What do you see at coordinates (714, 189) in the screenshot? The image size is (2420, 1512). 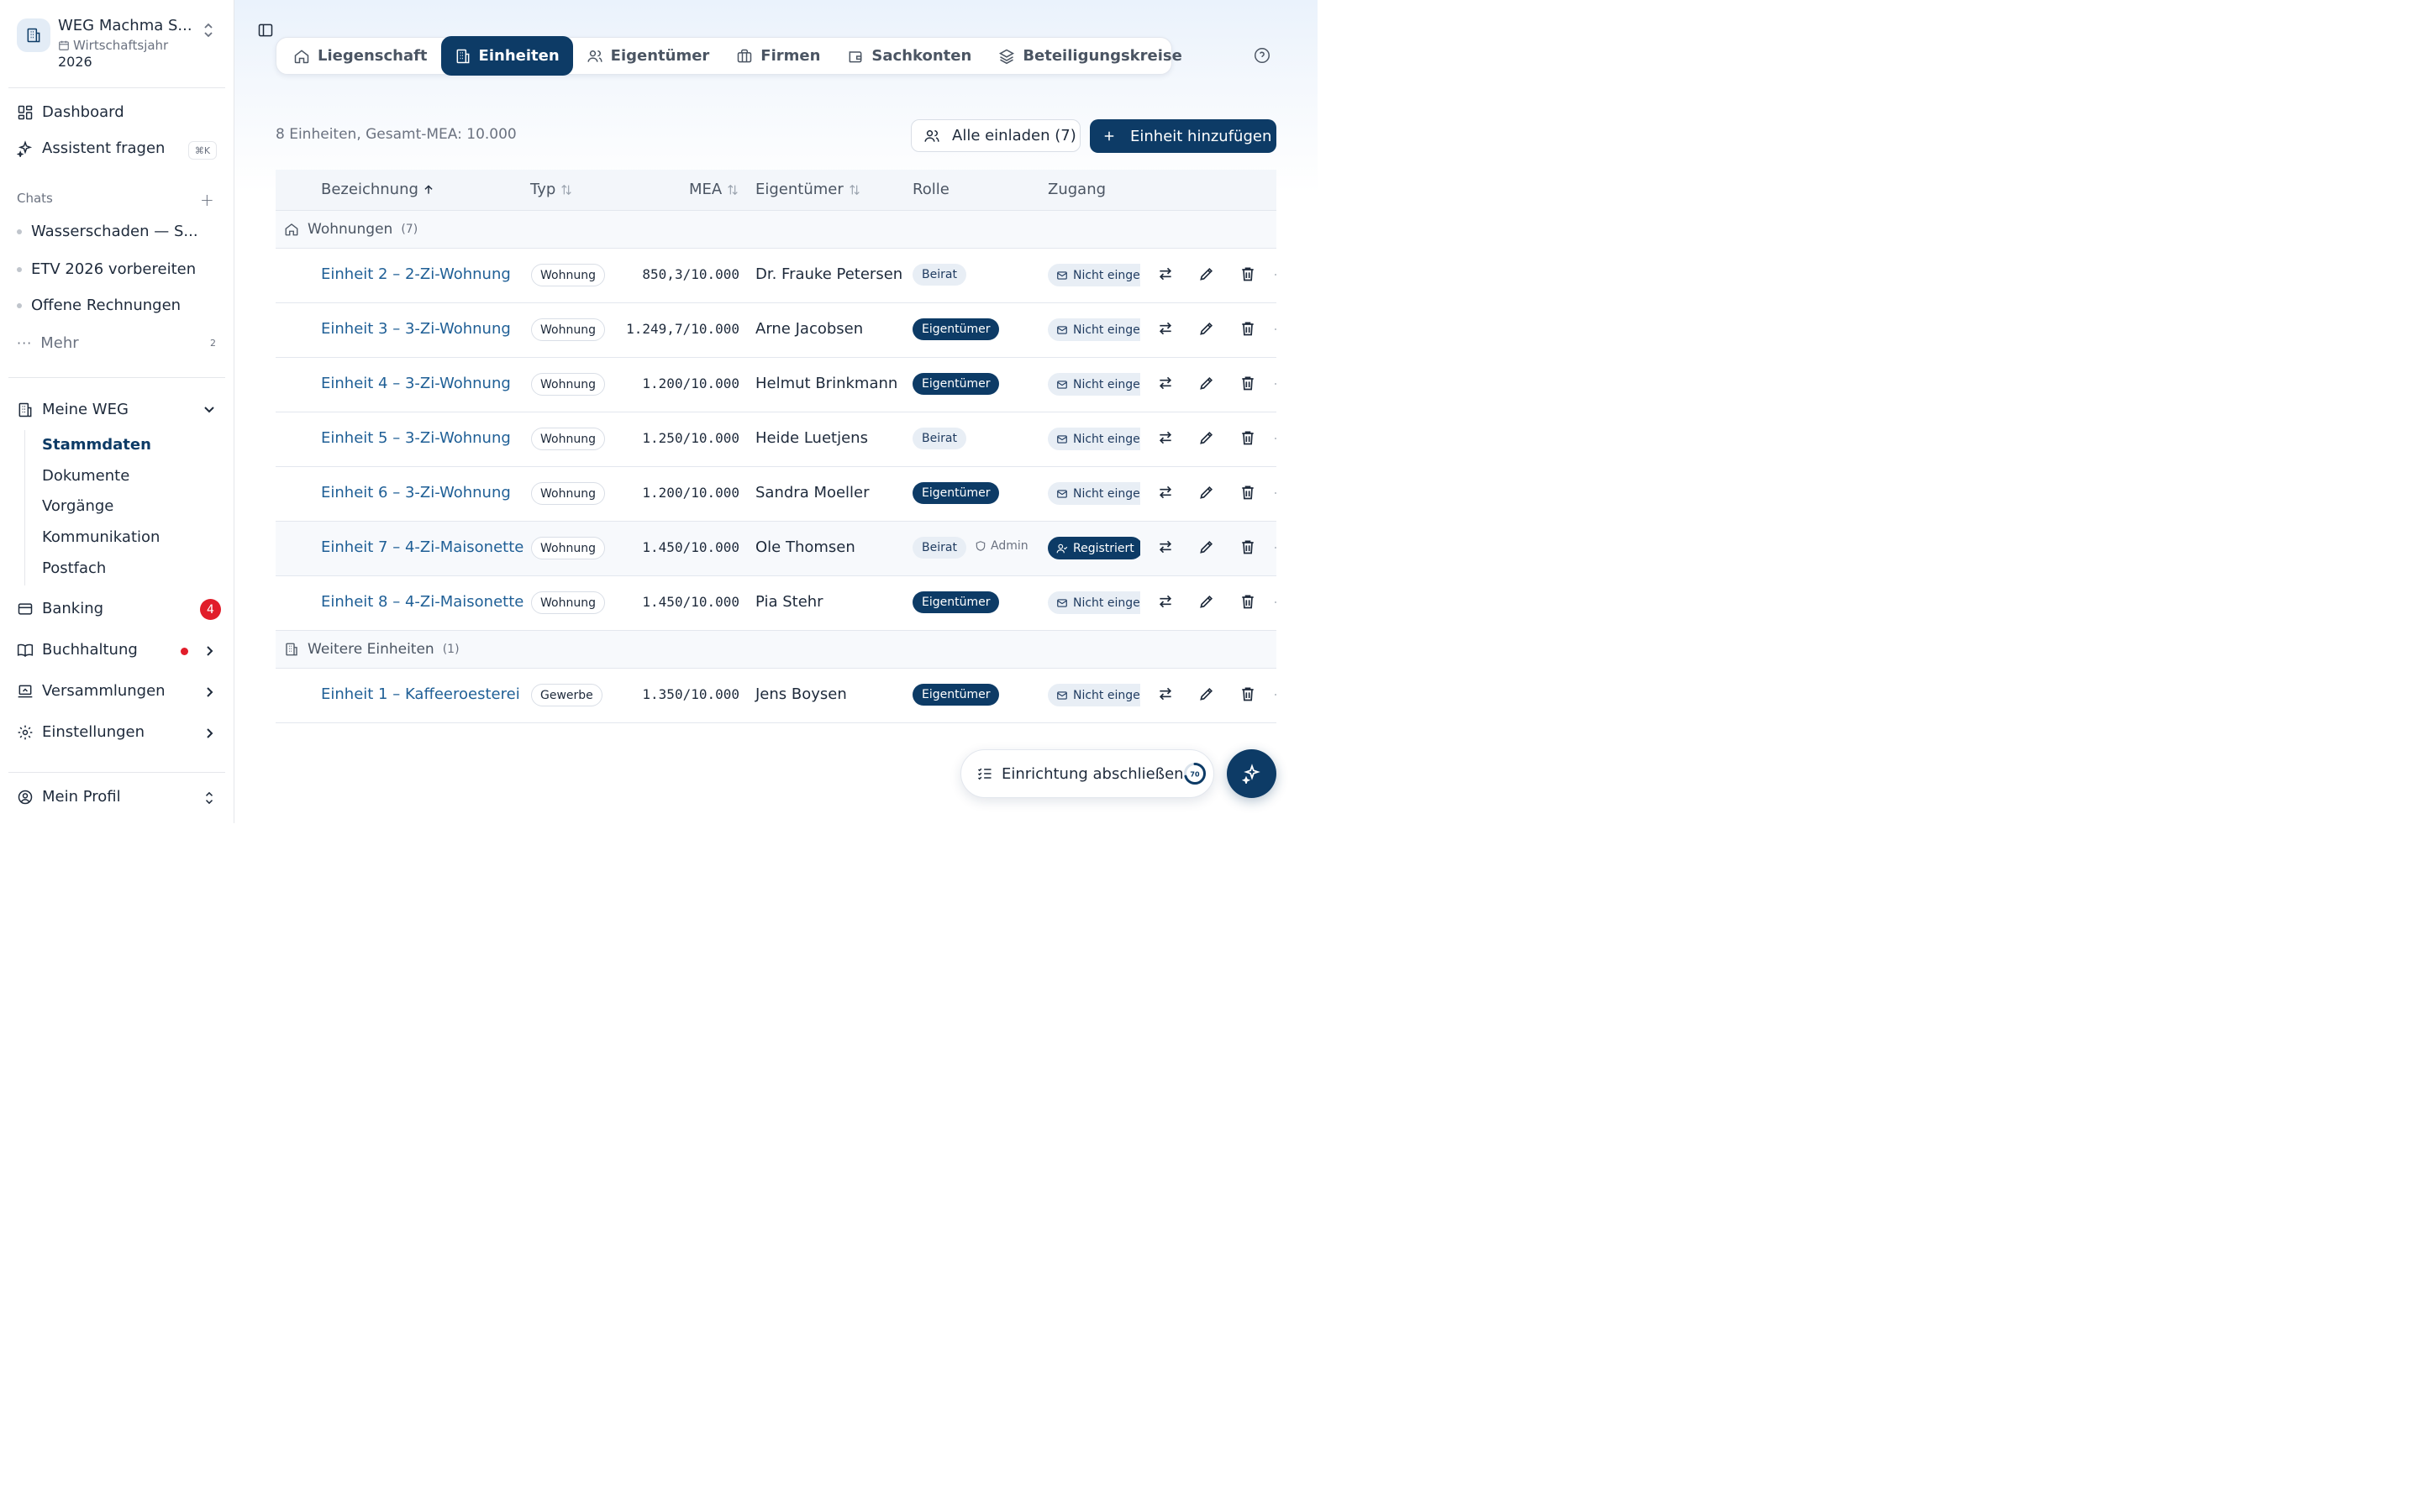 I see `col-mea-header: MEA` at bounding box center [714, 189].